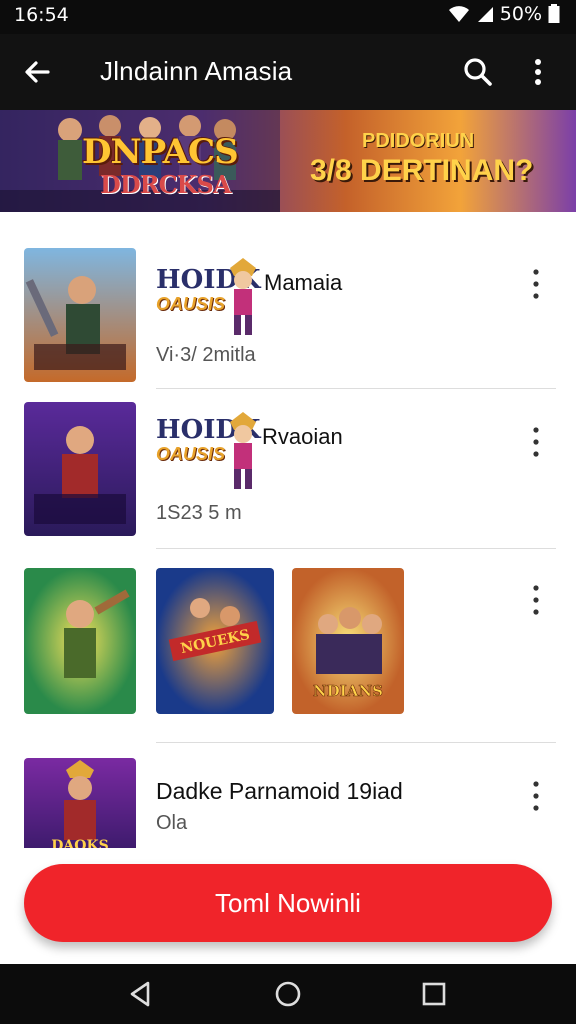 This screenshot has width=576, height=1024. Describe the element at coordinates (165, 184) in the screenshot. I see `banner-logo-subtitle: DDRCKSA` at that location.